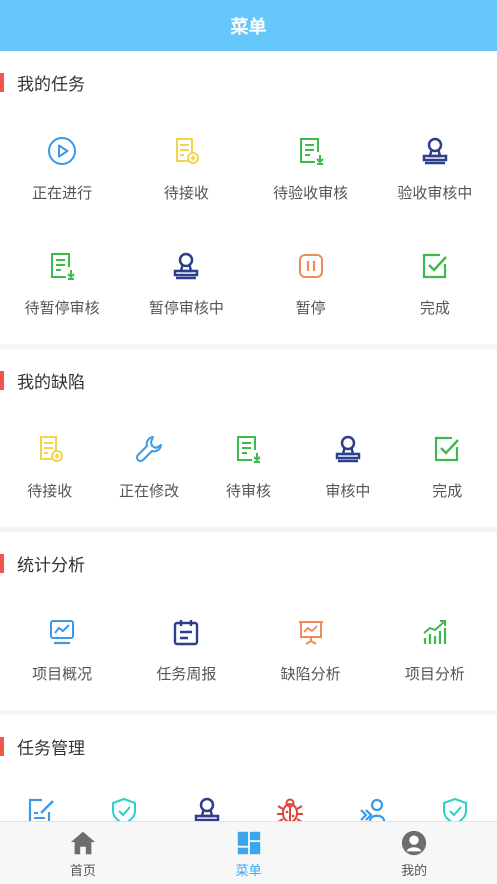 Image resolution: width=497 pixels, height=884 pixels. What do you see at coordinates (82, 871) in the screenshot?
I see `tab-label: 首页` at bounding box center [82, 871].